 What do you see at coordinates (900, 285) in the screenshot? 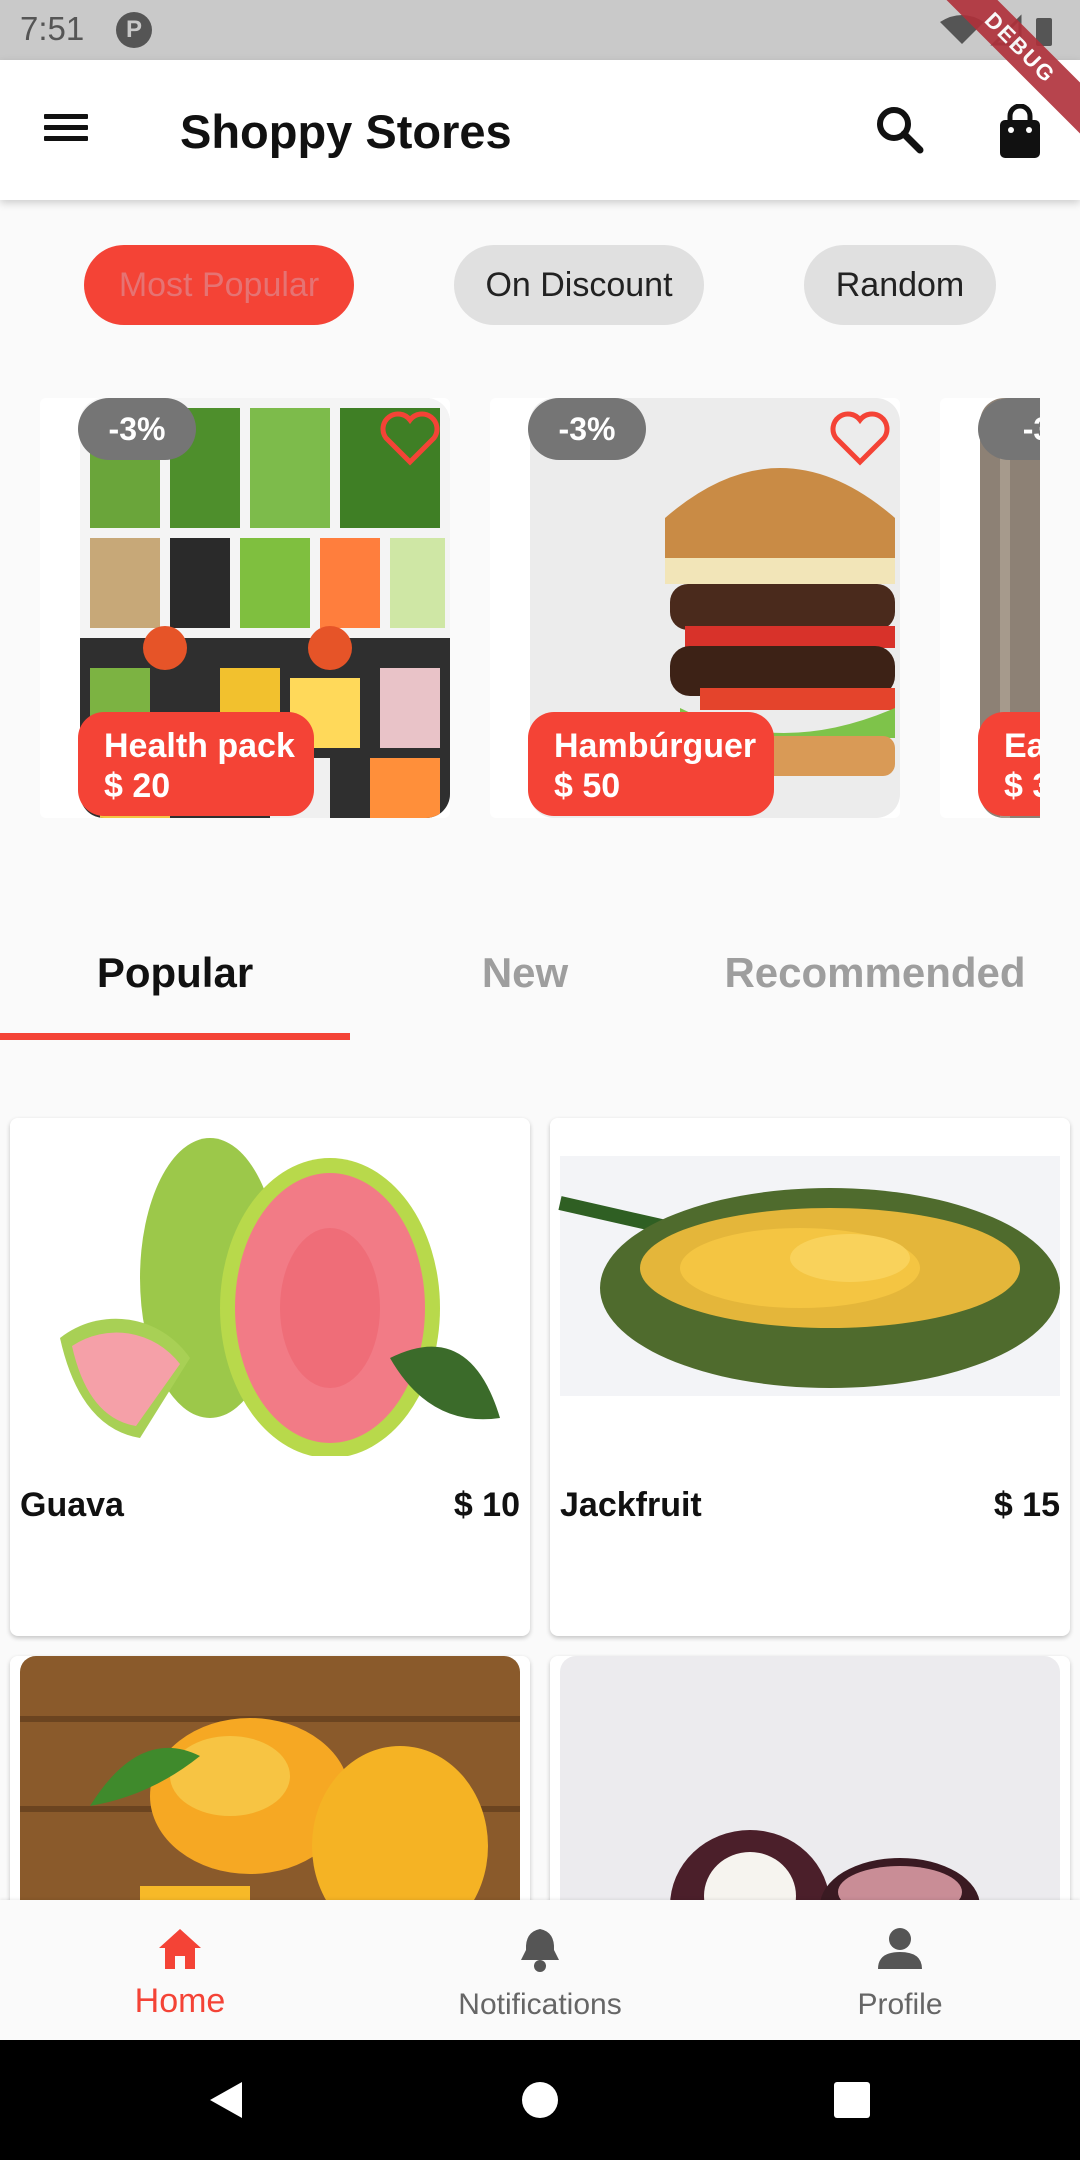
I see `chip-random: Random` at bounding box center [900, 285].